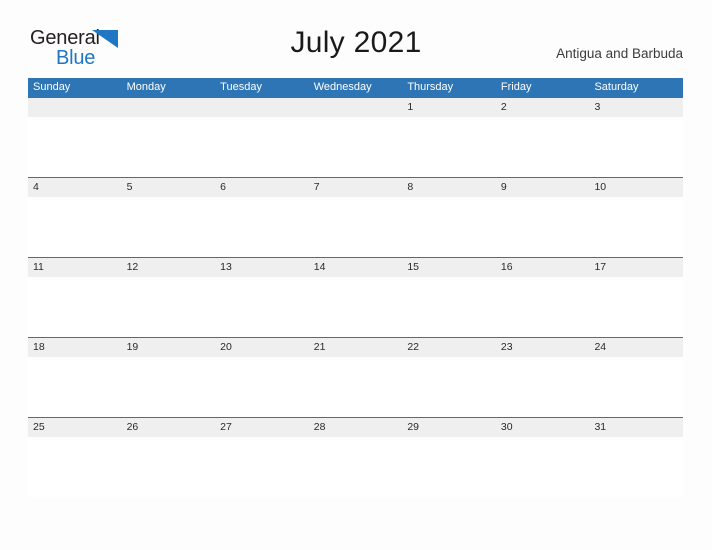  What do you see at coordinates (619, 53) in the screenshot?
I see `country-label: Antigua and Barbuda` at bounding box center [619, 53].